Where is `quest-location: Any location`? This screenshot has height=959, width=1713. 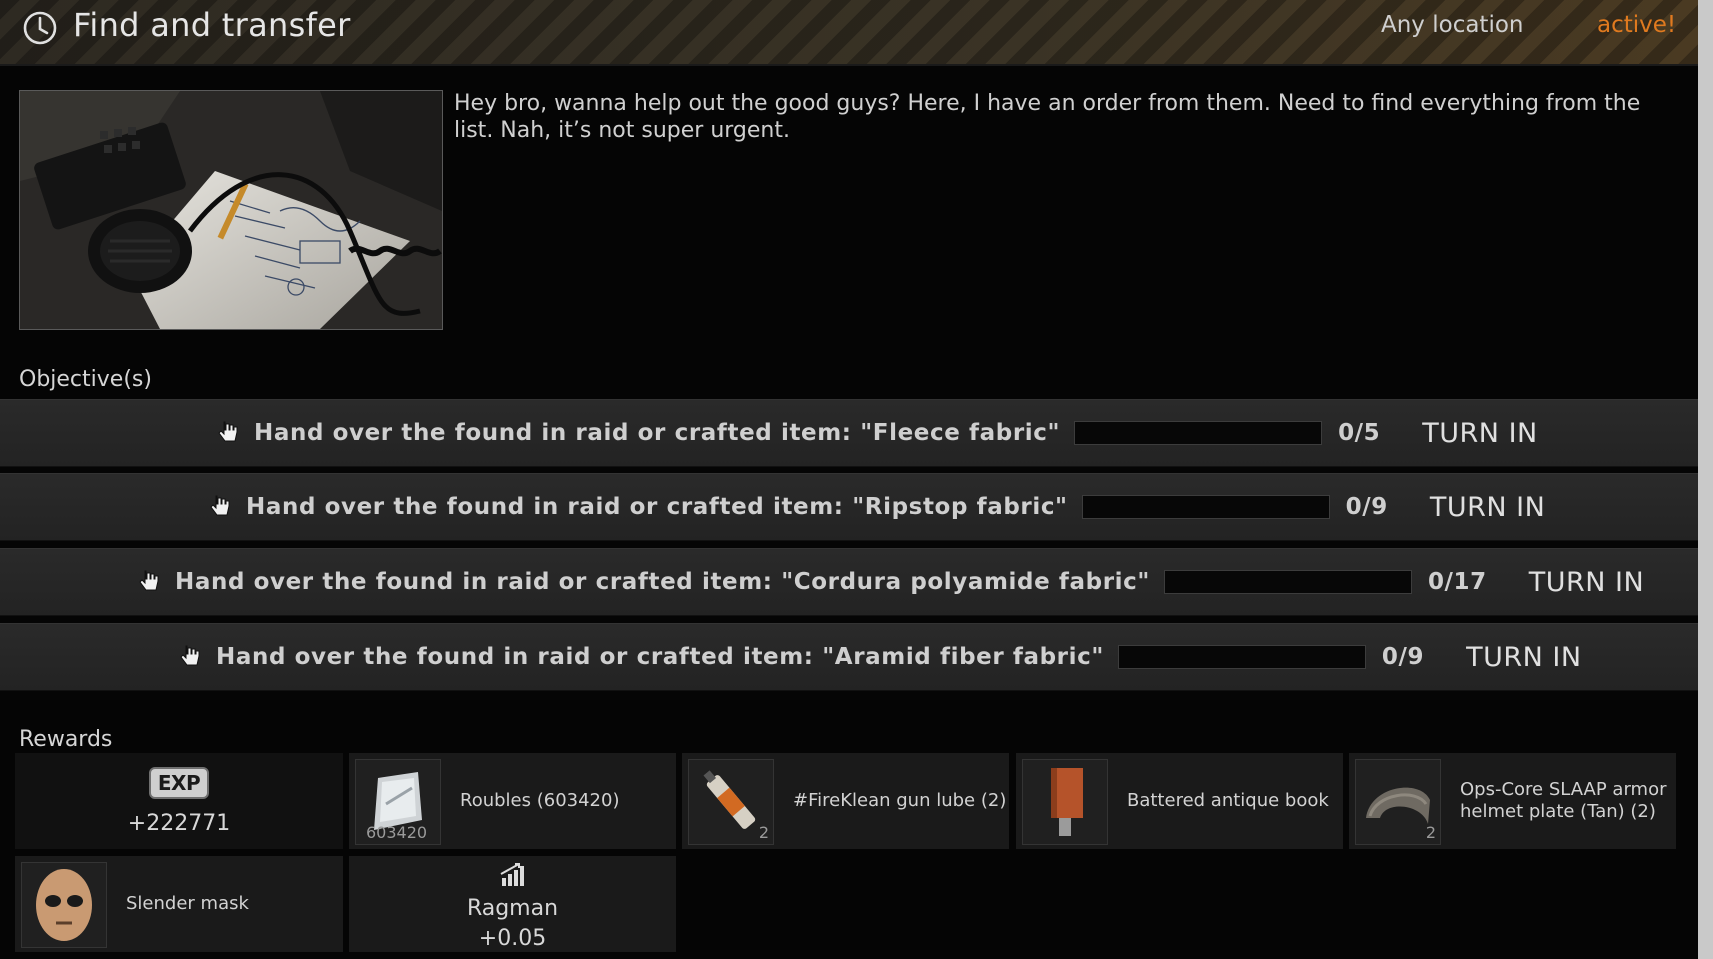
quest-location: Any location is located at coordinates (1452, 25).